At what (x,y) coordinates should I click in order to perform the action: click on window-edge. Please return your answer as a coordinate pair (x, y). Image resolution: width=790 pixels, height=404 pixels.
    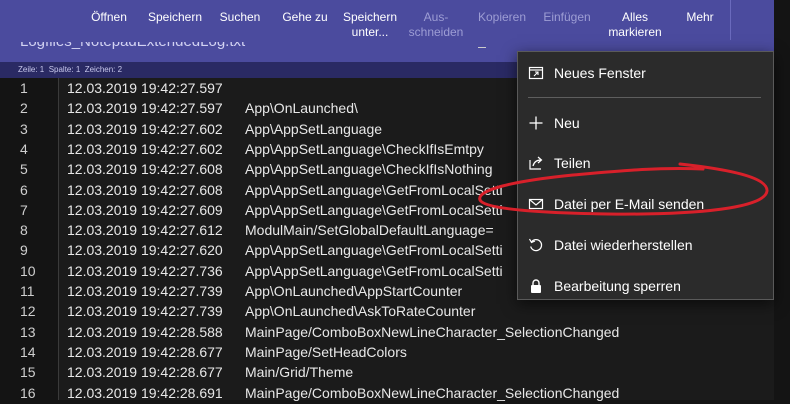
    Looking at the image, I should click on (782, 200).